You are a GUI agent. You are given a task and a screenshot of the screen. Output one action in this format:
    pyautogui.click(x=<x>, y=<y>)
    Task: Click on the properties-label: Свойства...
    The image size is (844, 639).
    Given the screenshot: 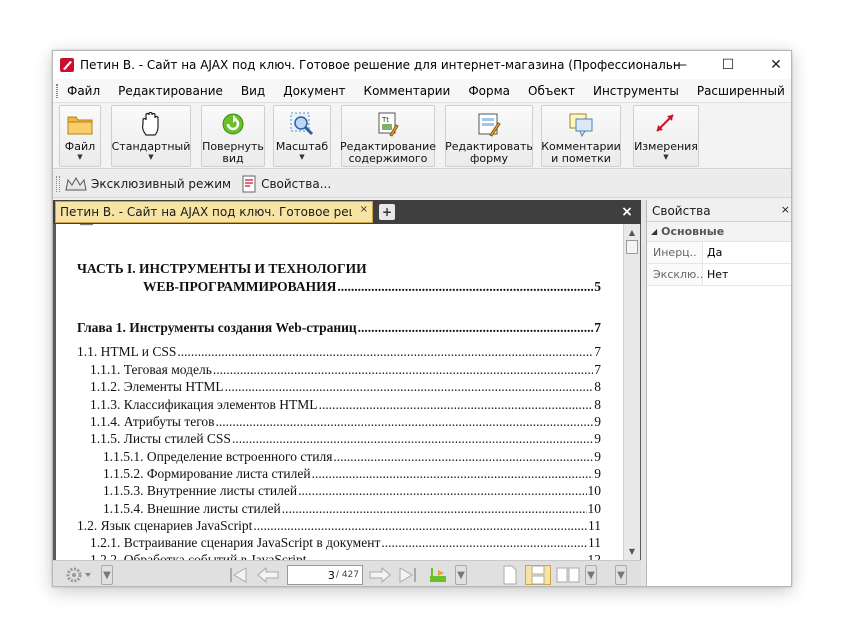 What is the action you would take?
    pyautogui.click(x=296, y=183)
    